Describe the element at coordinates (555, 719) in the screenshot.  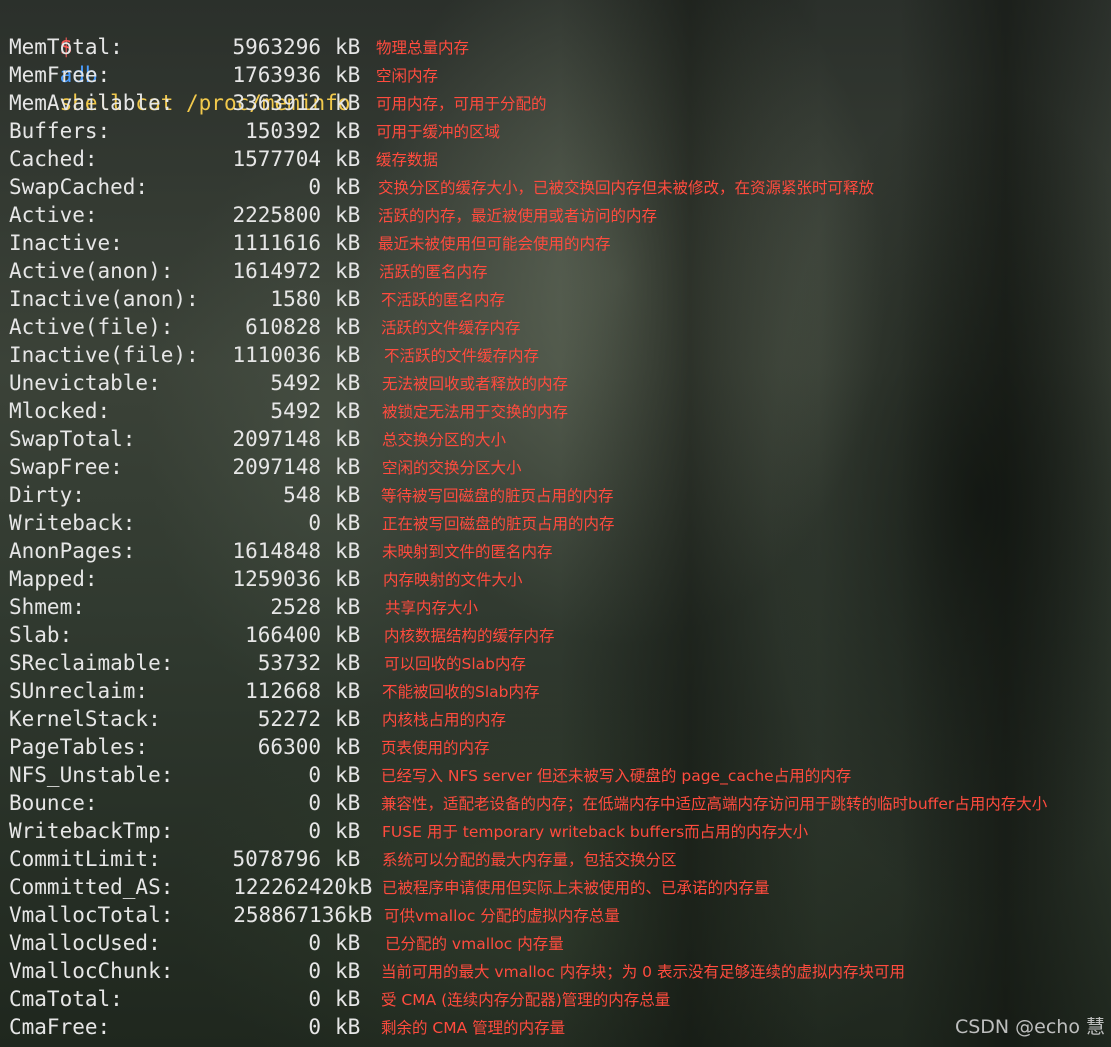
I see `meminfo-row: KernelStack: 52272 kB 内核栈占用的内存` at that location.